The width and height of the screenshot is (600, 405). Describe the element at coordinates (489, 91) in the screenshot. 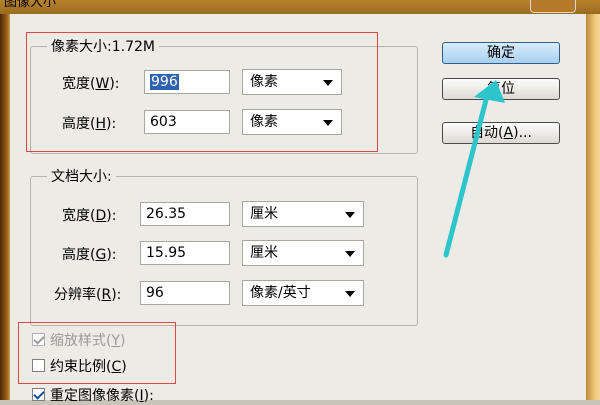

I see `annotation-arrow-head` at that location.